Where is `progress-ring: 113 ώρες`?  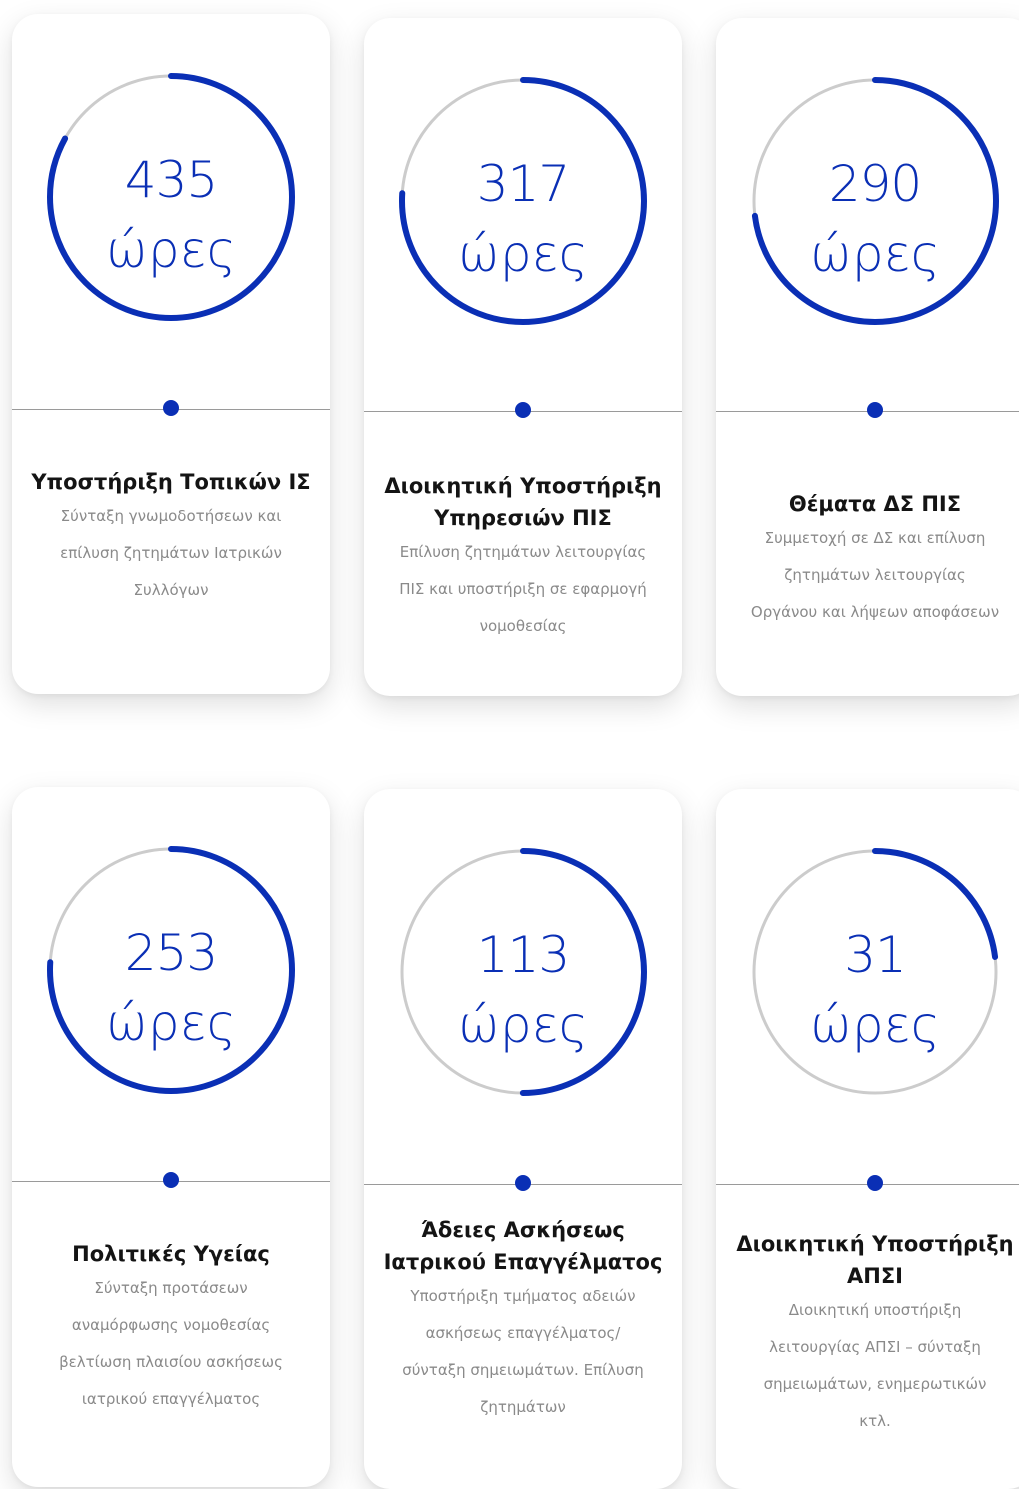 progress-ring: 113 ώρες is located at coordinates (523, 984).